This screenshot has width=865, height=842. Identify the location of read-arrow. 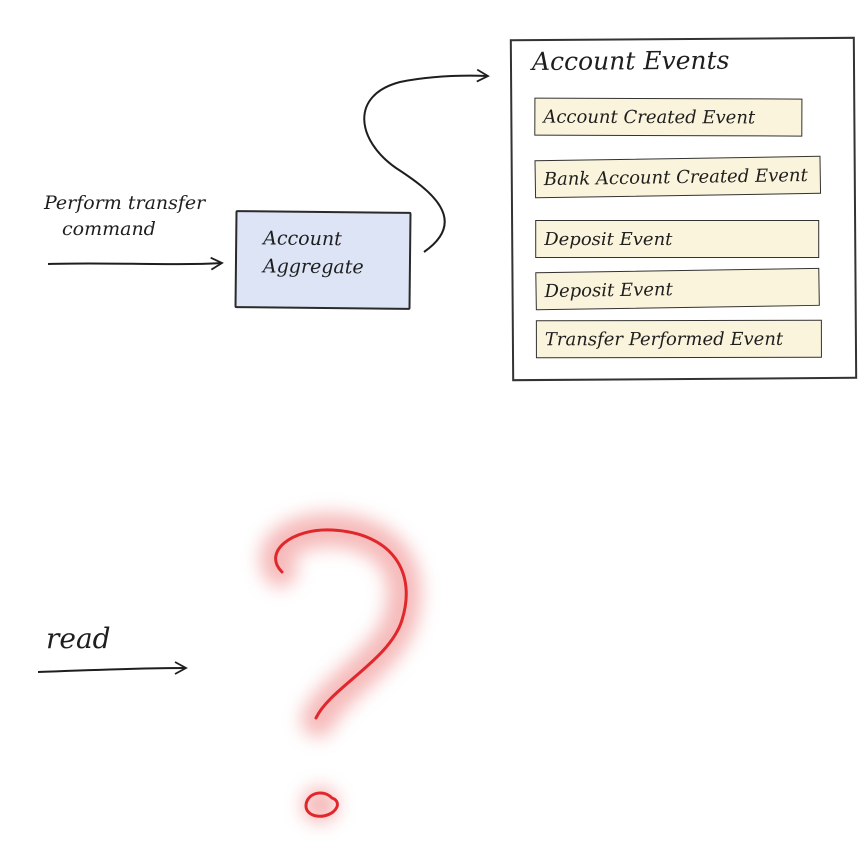
(112, 668).